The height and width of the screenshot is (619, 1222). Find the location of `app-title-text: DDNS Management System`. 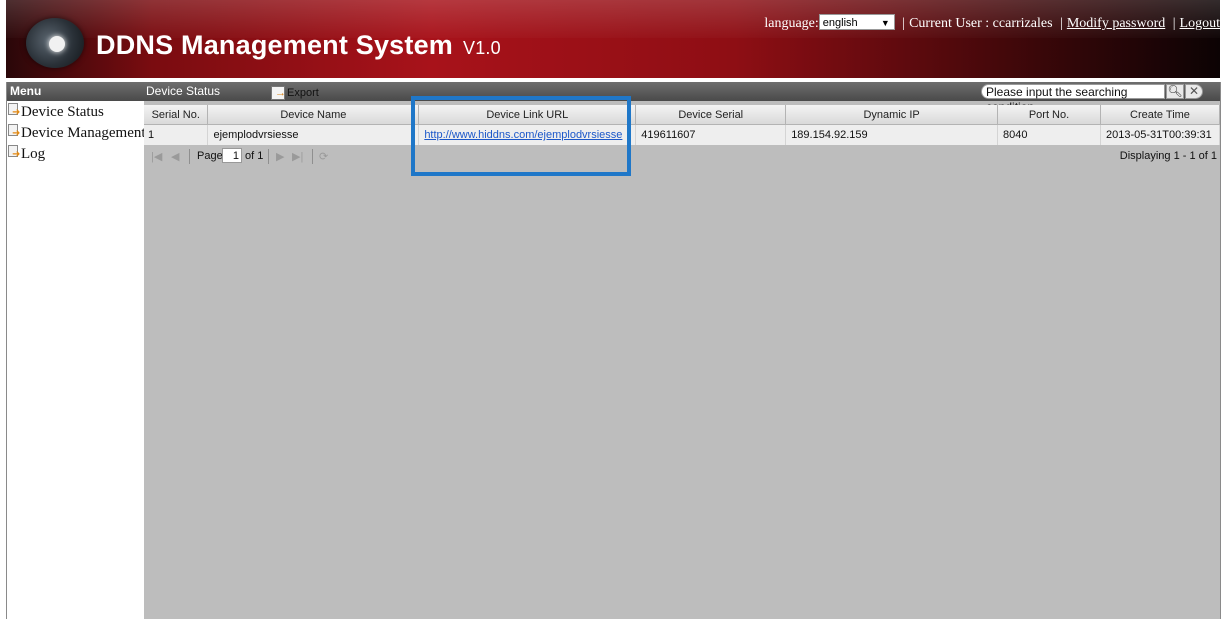

app-title-text: DDNS Management System is located at coordinates (274, 45).